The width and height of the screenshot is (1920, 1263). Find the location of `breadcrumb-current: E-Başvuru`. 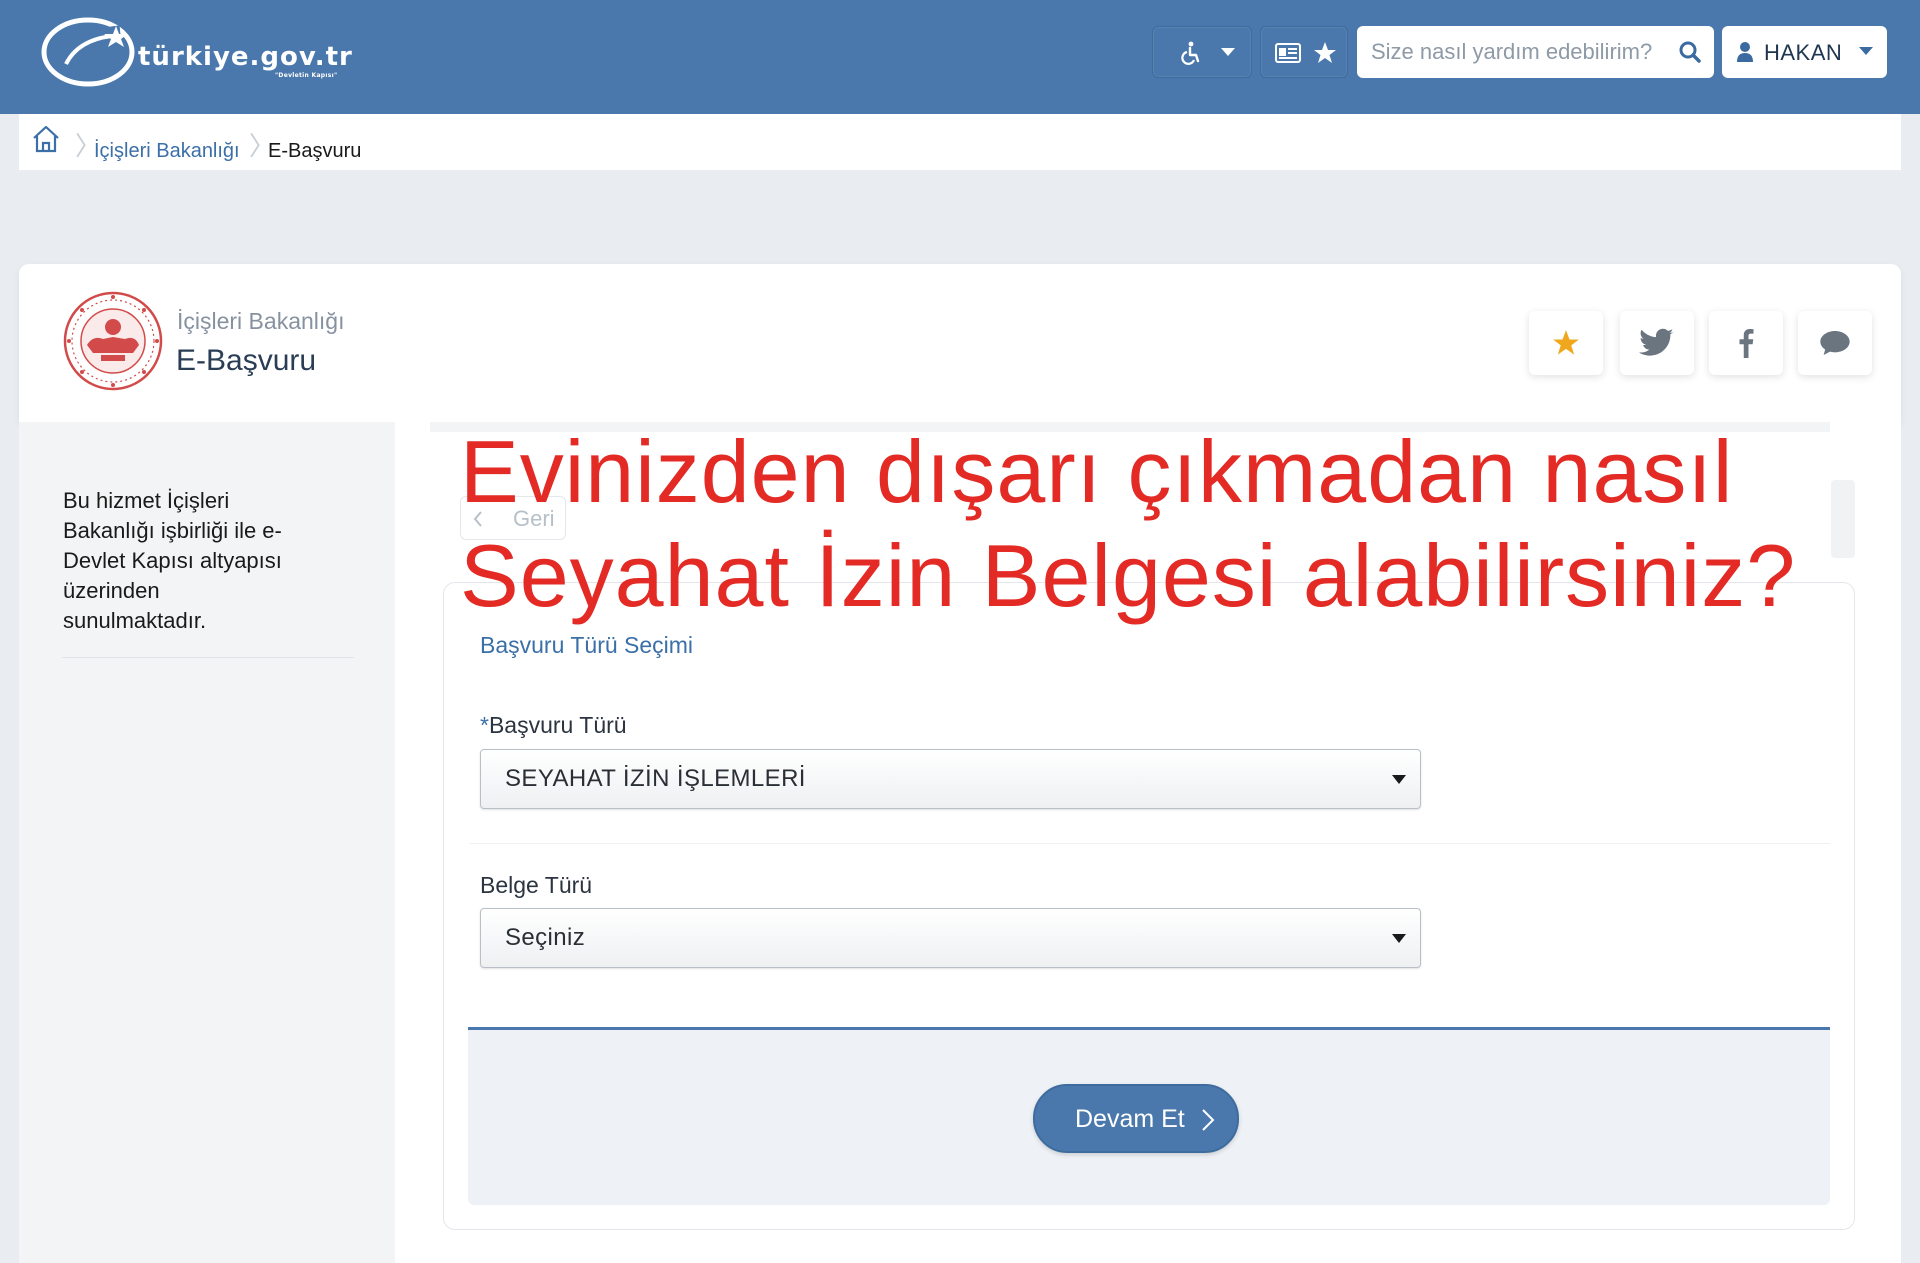

breadcrumb-current: E-Başvuru is located at coordinates (315, 151).